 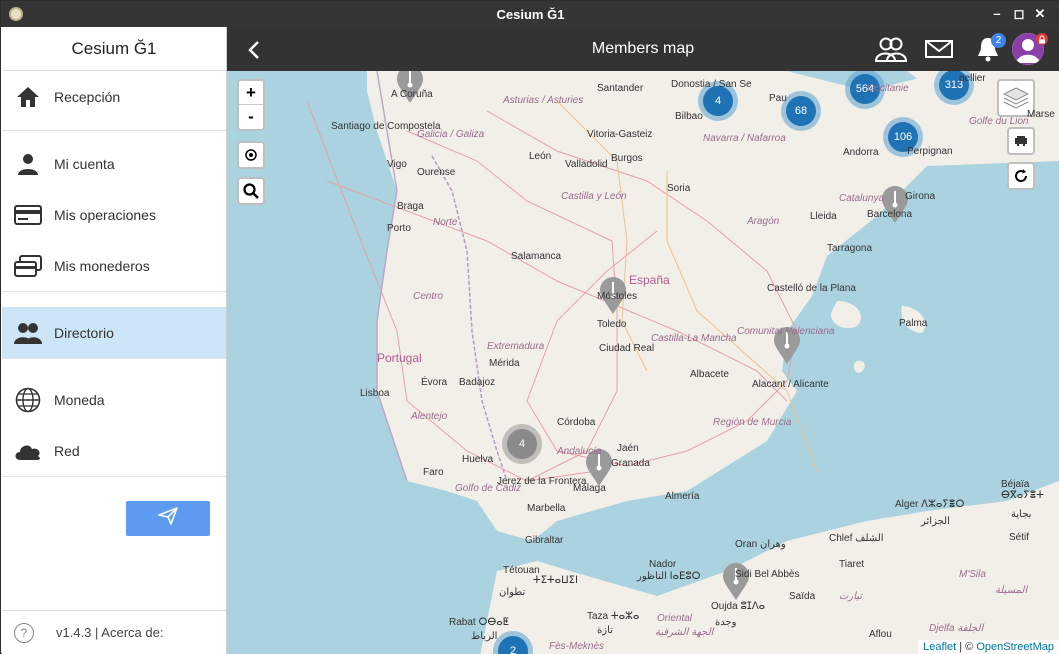 I want to click on map-label: الجزائر, so click(x=935, y=521).